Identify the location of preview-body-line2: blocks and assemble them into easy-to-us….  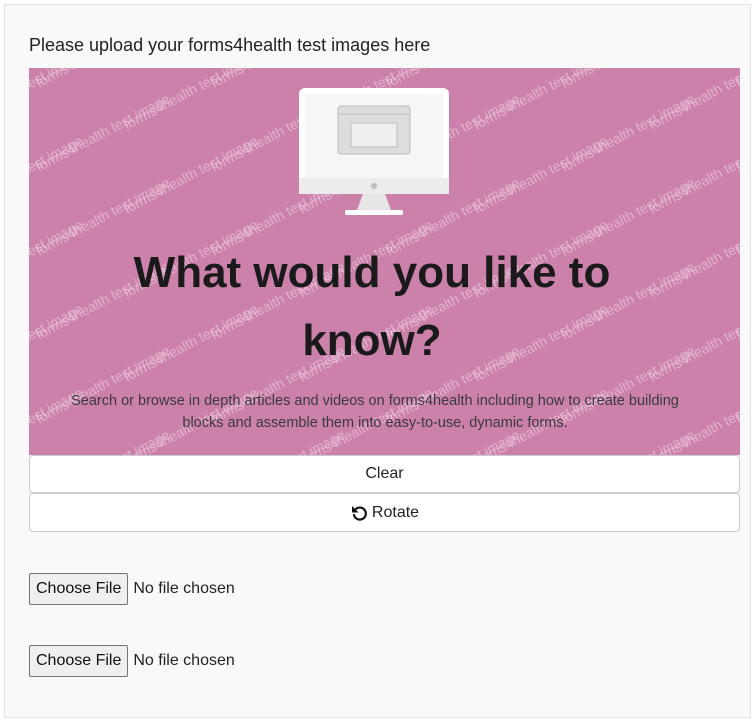
(374, 423).